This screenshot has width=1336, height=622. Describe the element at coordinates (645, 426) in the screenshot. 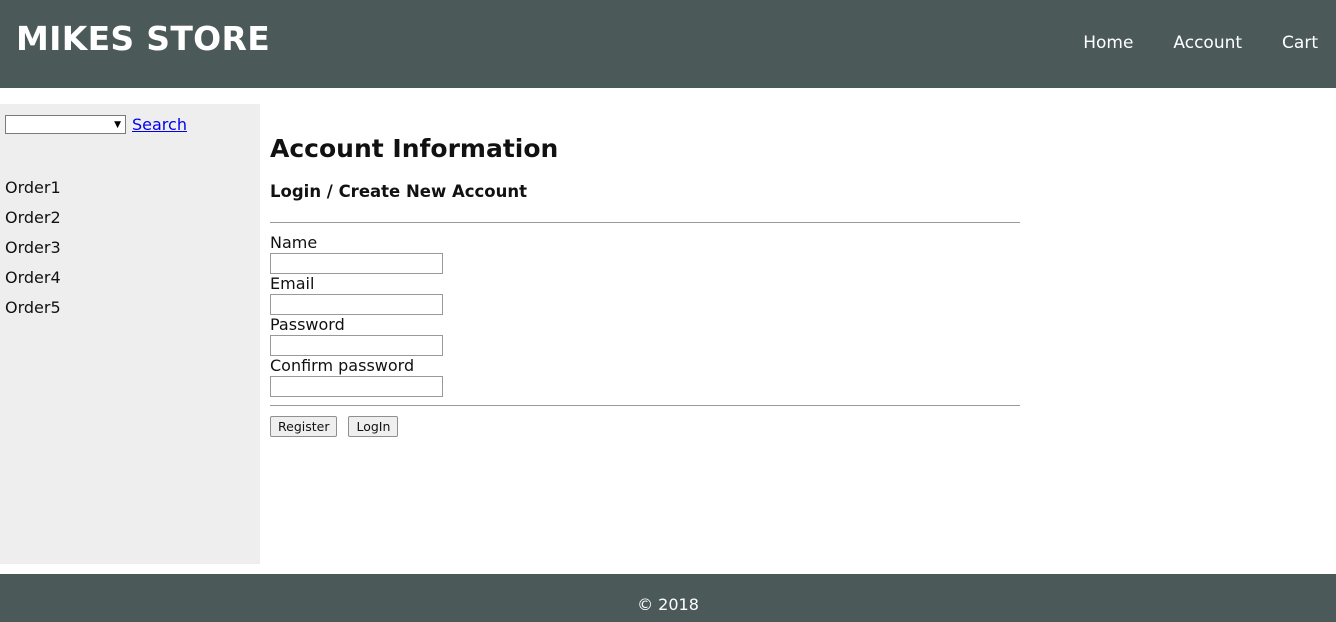

I see `form-actions: Register LogIn` at that location.